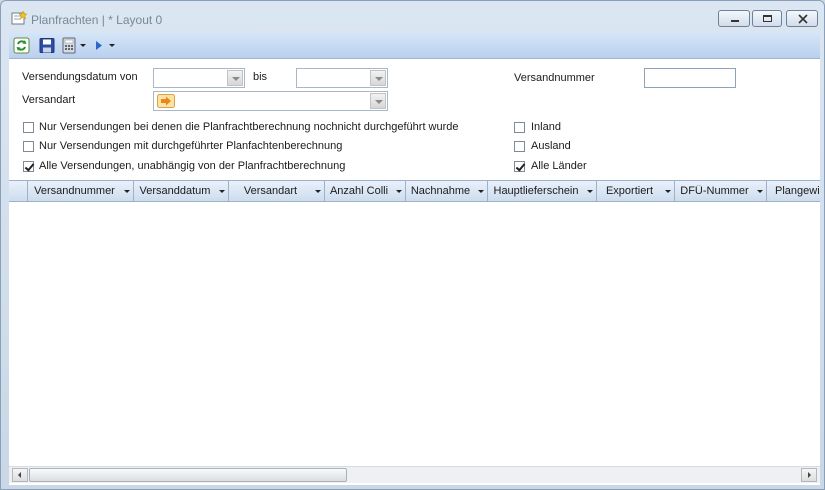  What do you see at coordinates (99, 45) in the screenshot?
I see `play-icon` at bounding box center [99, 45].